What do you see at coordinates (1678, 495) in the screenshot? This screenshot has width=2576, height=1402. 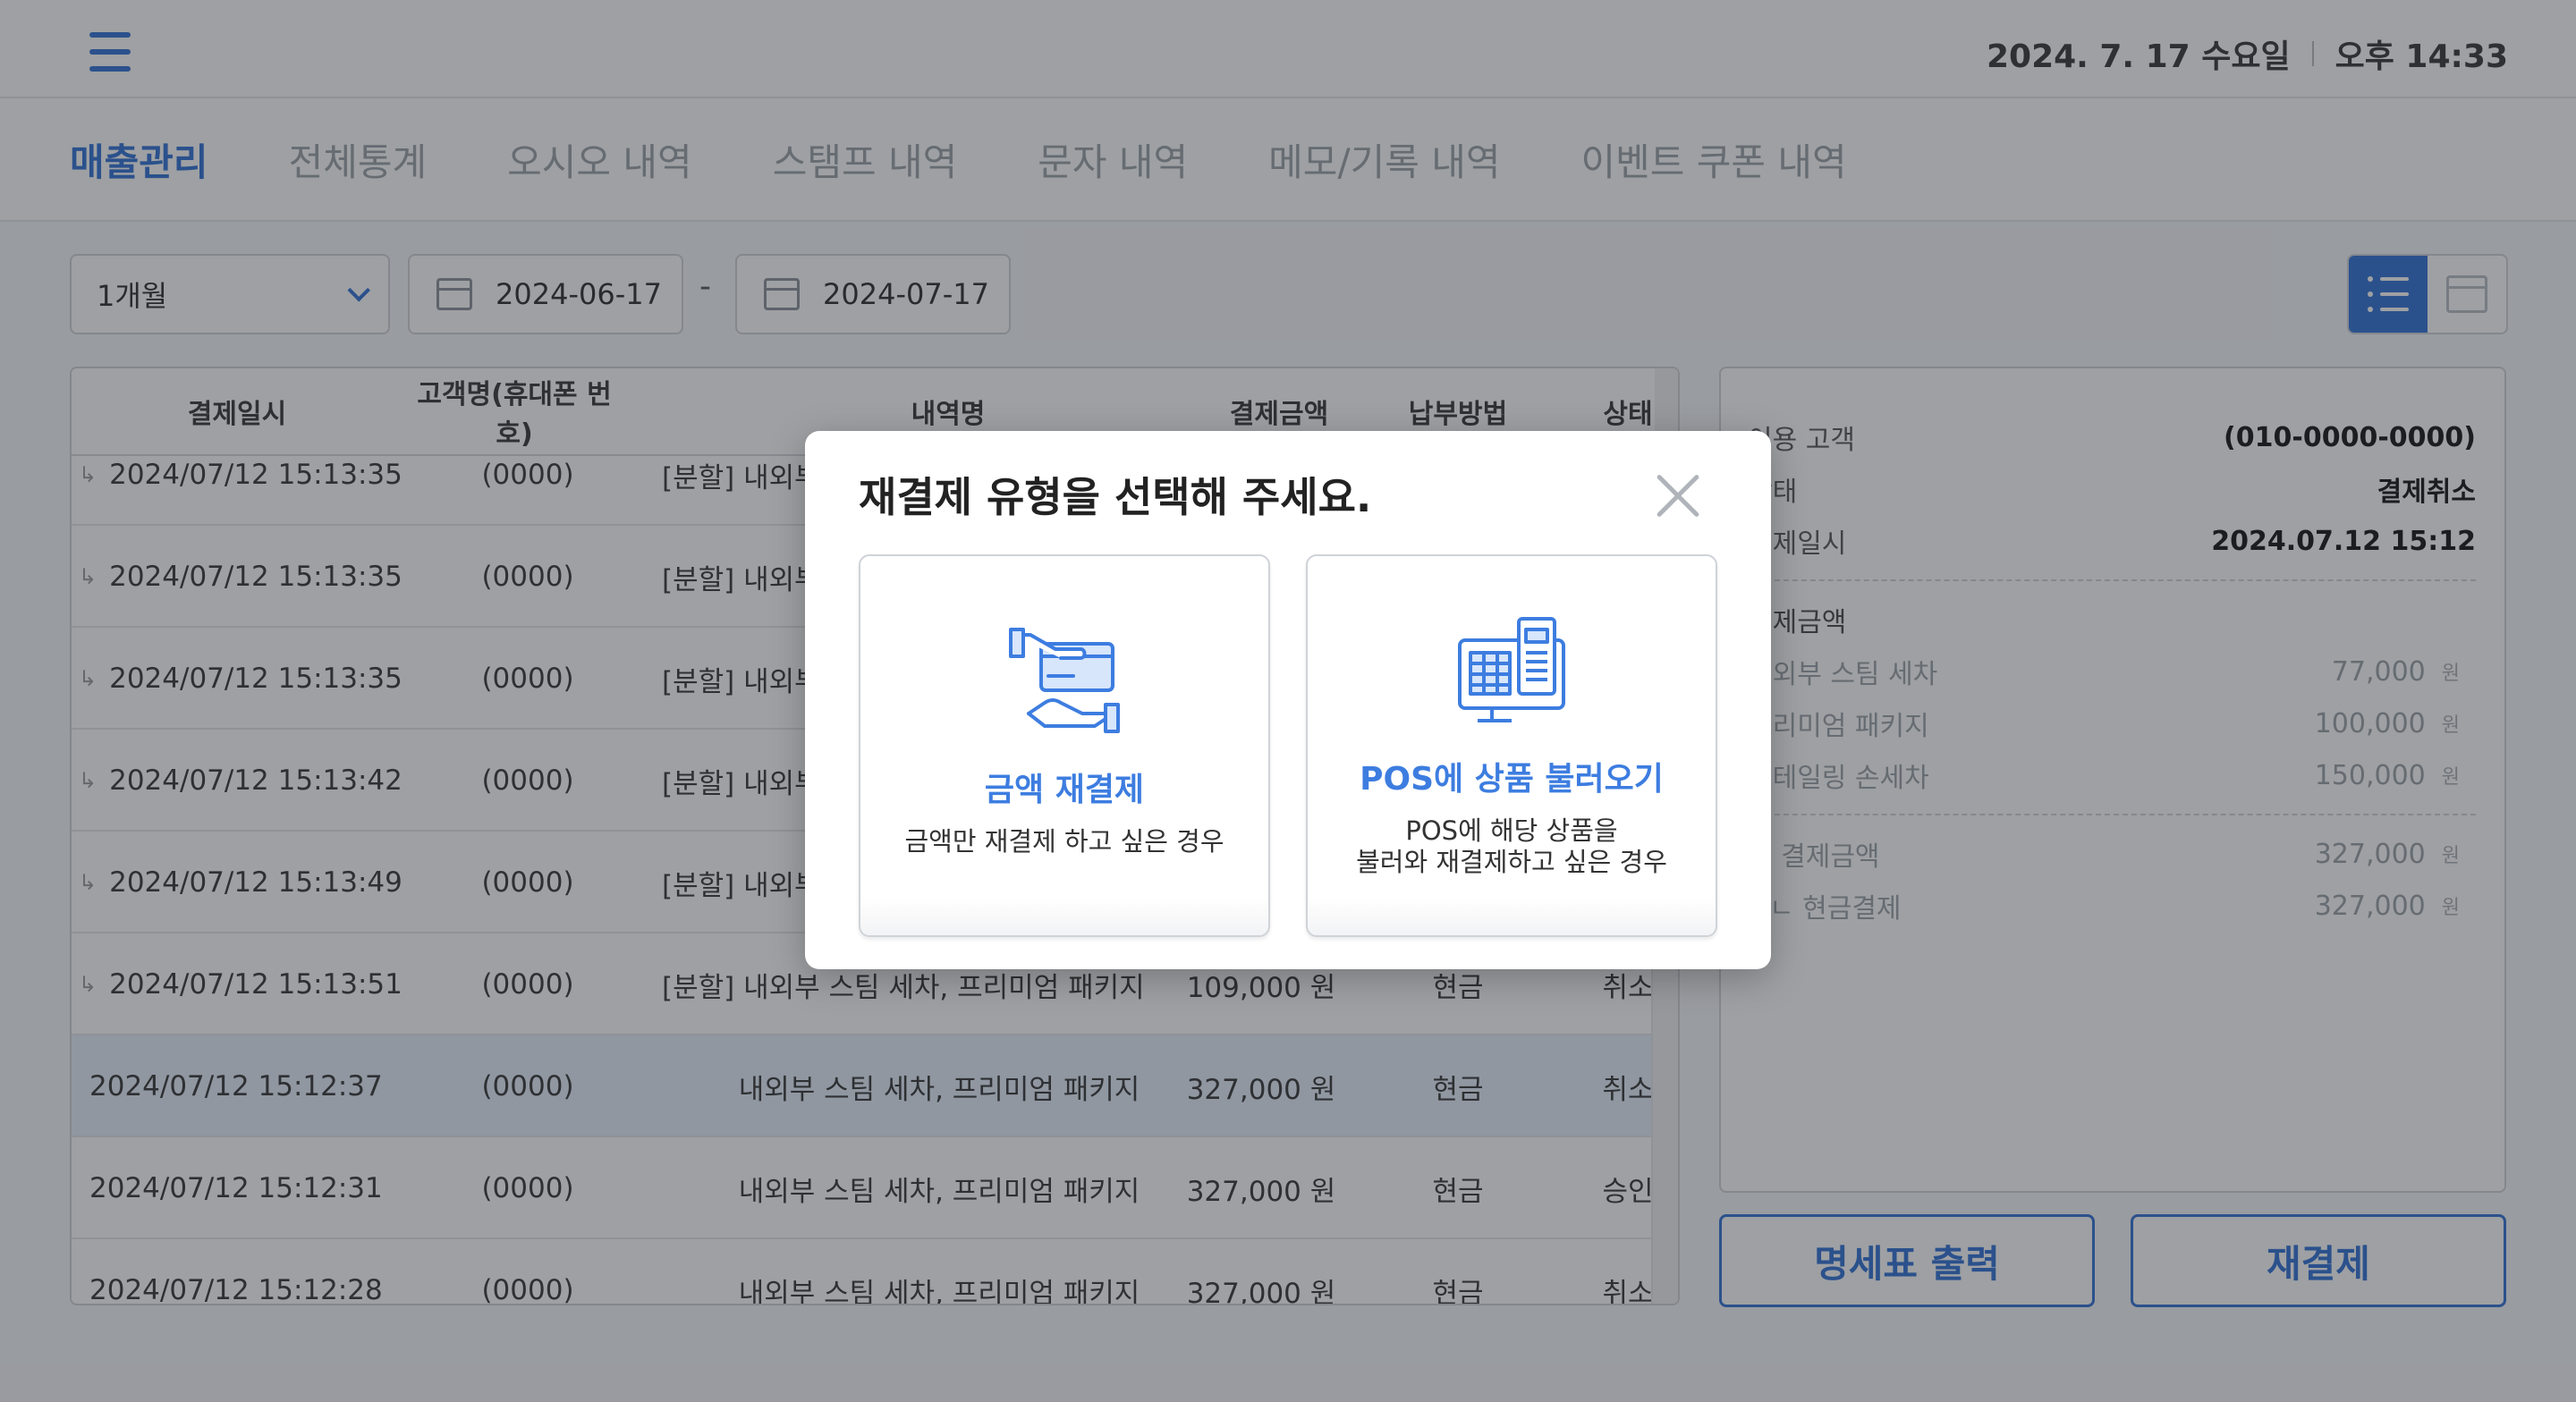 I see `close-icon` at bounding box center [1678, 495].